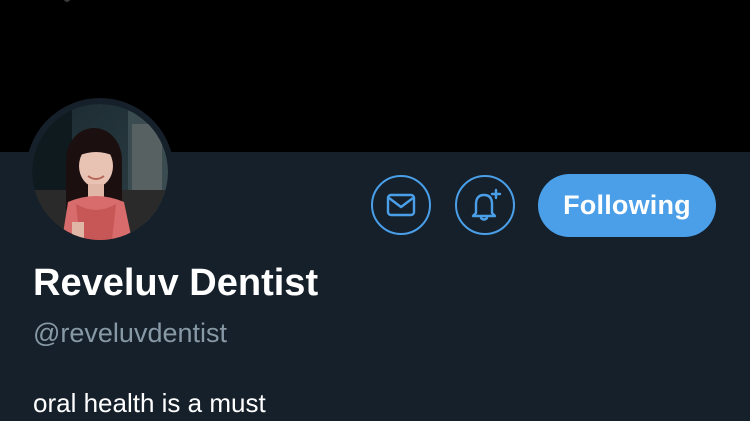 The height and width of the screenshot is (421, 750). I want to click on user-handle: @reveluvdentist, so click(130, 333).